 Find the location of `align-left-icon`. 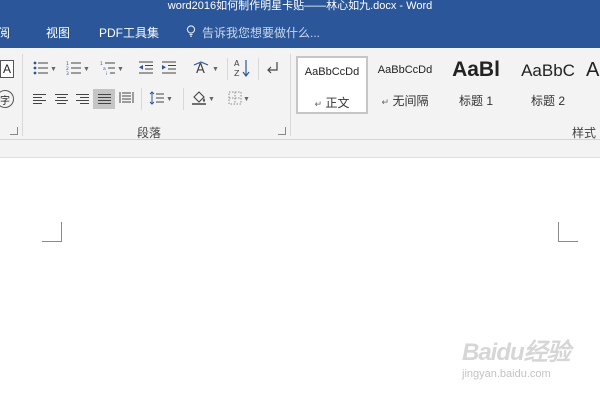

align-left-icon is located at coordinates (39, 99).